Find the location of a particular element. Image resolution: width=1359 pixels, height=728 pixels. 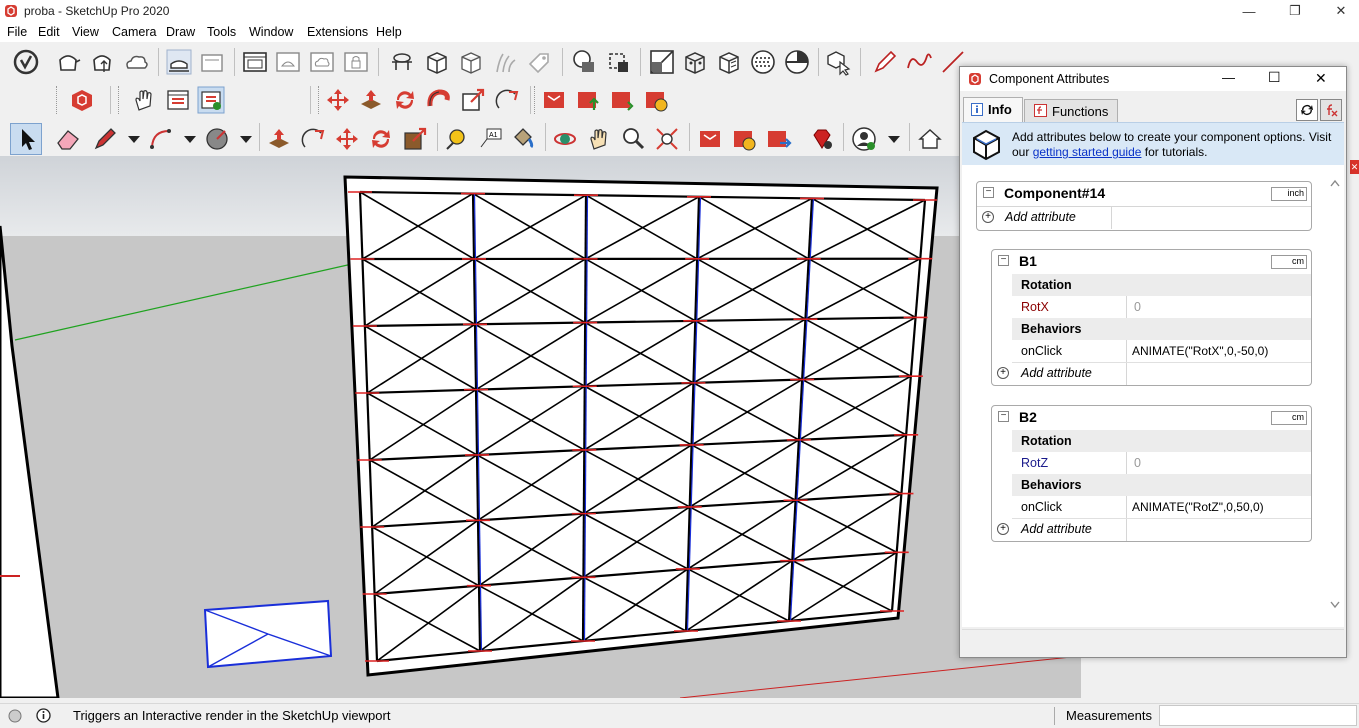

attribute-value: ANIMATE("RotZ",0,50,0) is located at coordinates (1198, 507).